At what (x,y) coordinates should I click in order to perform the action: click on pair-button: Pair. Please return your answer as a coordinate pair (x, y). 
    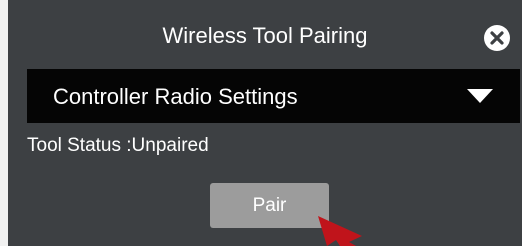
    Looking at the image, I should click on (269, 205).